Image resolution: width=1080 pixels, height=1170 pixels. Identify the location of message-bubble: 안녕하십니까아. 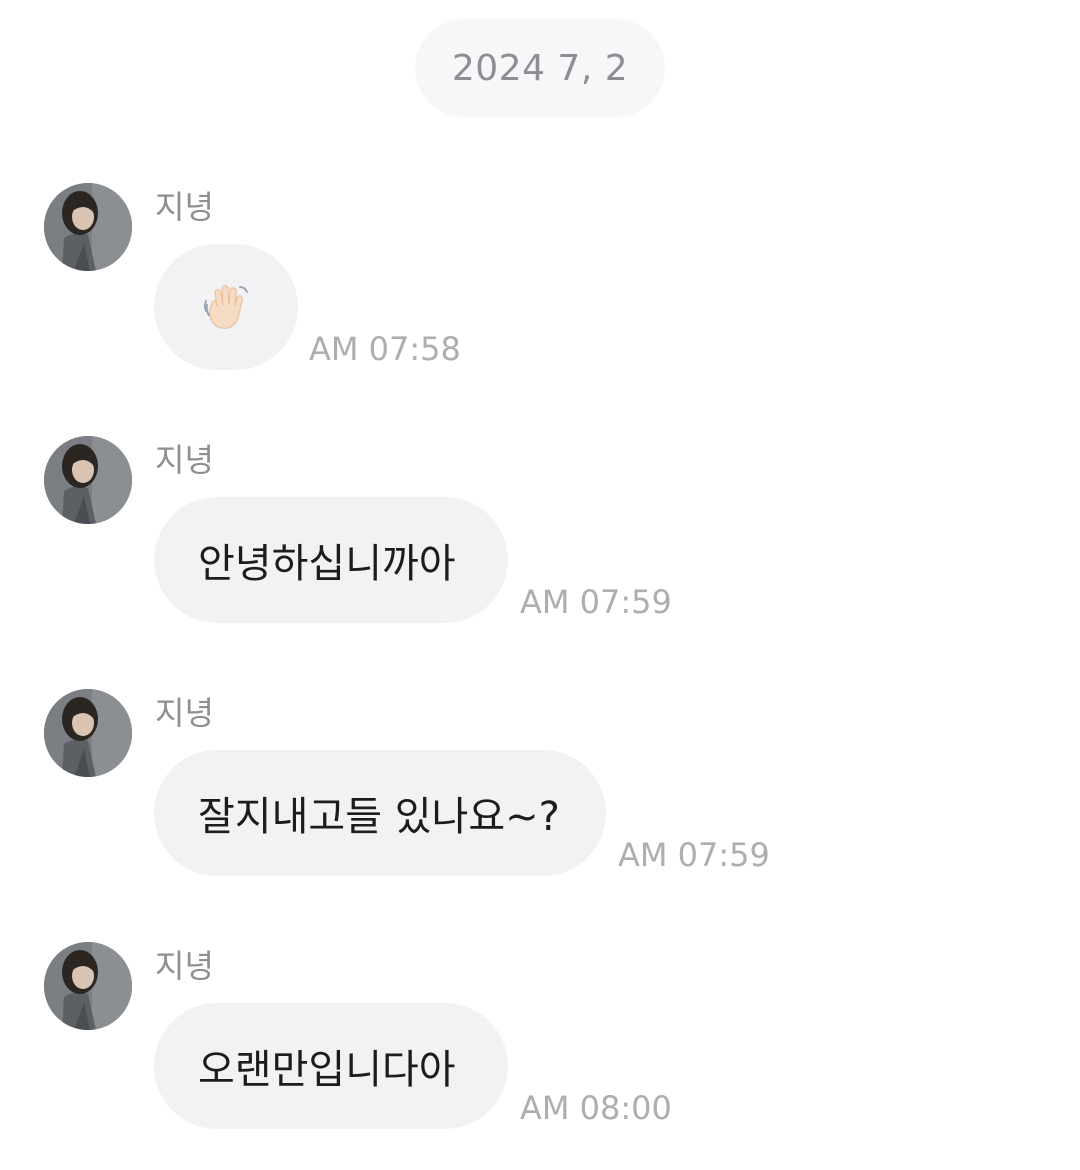
(331, 560).